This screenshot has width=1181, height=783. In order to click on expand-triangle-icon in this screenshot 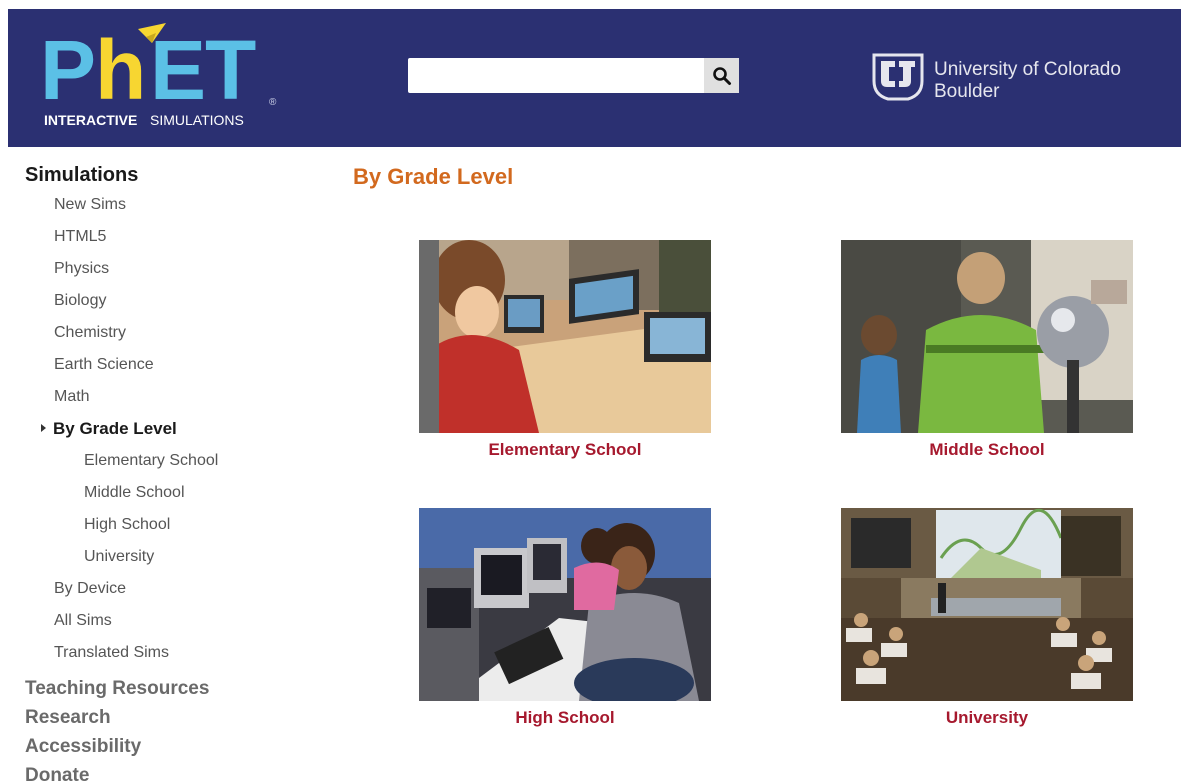, I will do `click(43, 427)`.